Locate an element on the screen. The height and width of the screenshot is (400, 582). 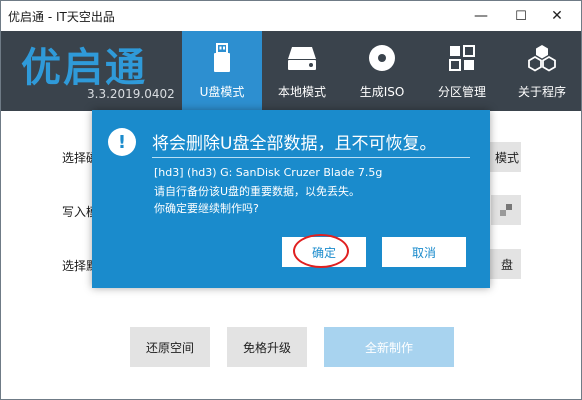
upgrade-button: 免格升级 is located at coordinates (267, 347).